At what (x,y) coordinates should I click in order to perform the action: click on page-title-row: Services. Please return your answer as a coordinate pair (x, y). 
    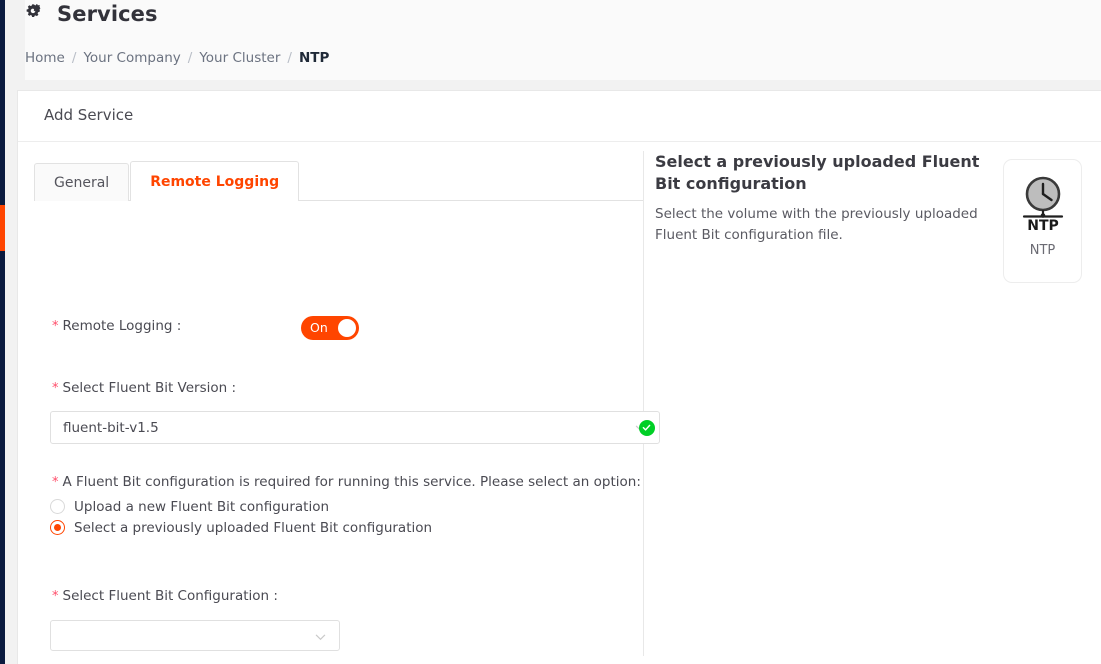
    Looking at the image, I should click on (91, 14).